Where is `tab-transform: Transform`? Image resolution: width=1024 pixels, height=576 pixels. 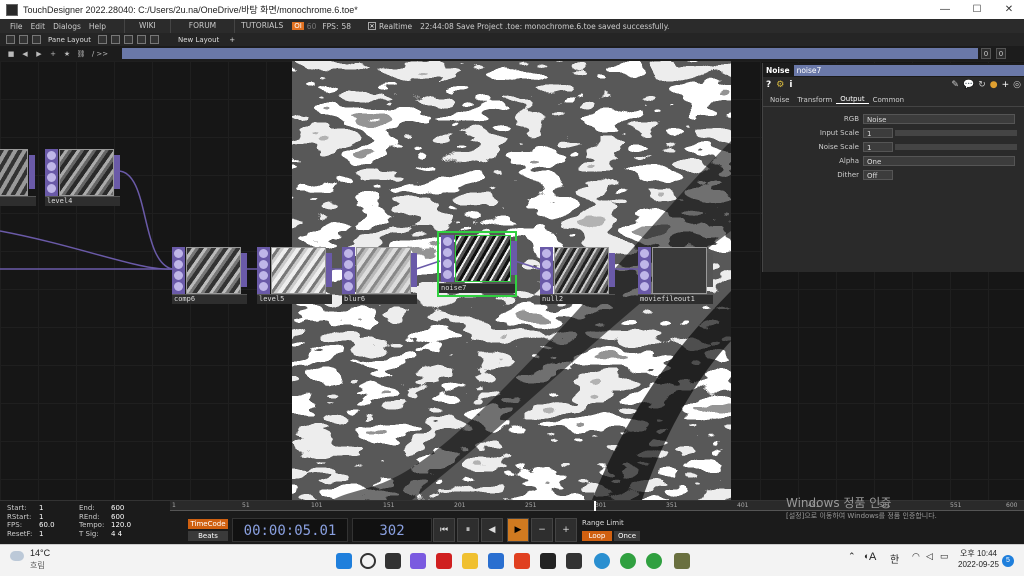 tab-transform: Transform is located at coordinates (814, 100).